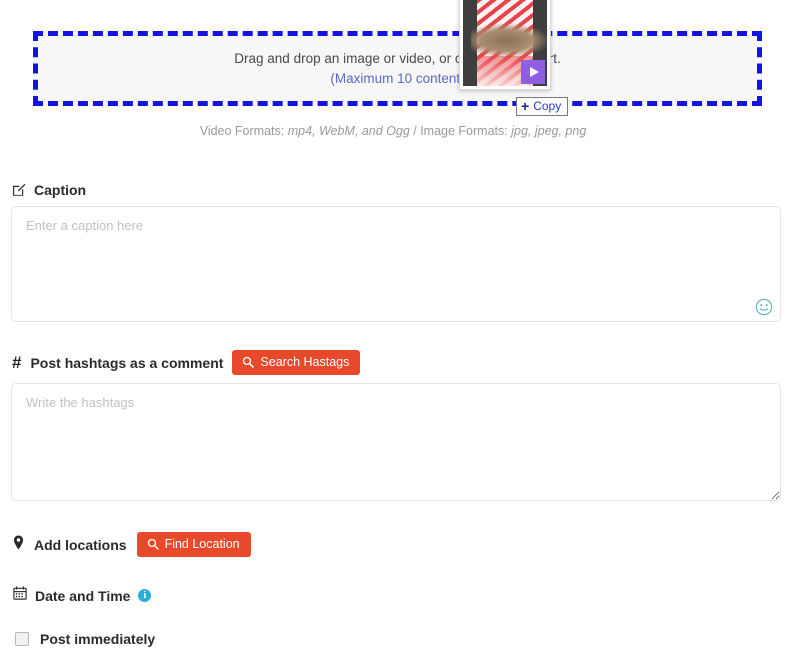  Describe the element at coordinates (145, 595) in the screenshot. I see `info-circle-icon: i` at that location.